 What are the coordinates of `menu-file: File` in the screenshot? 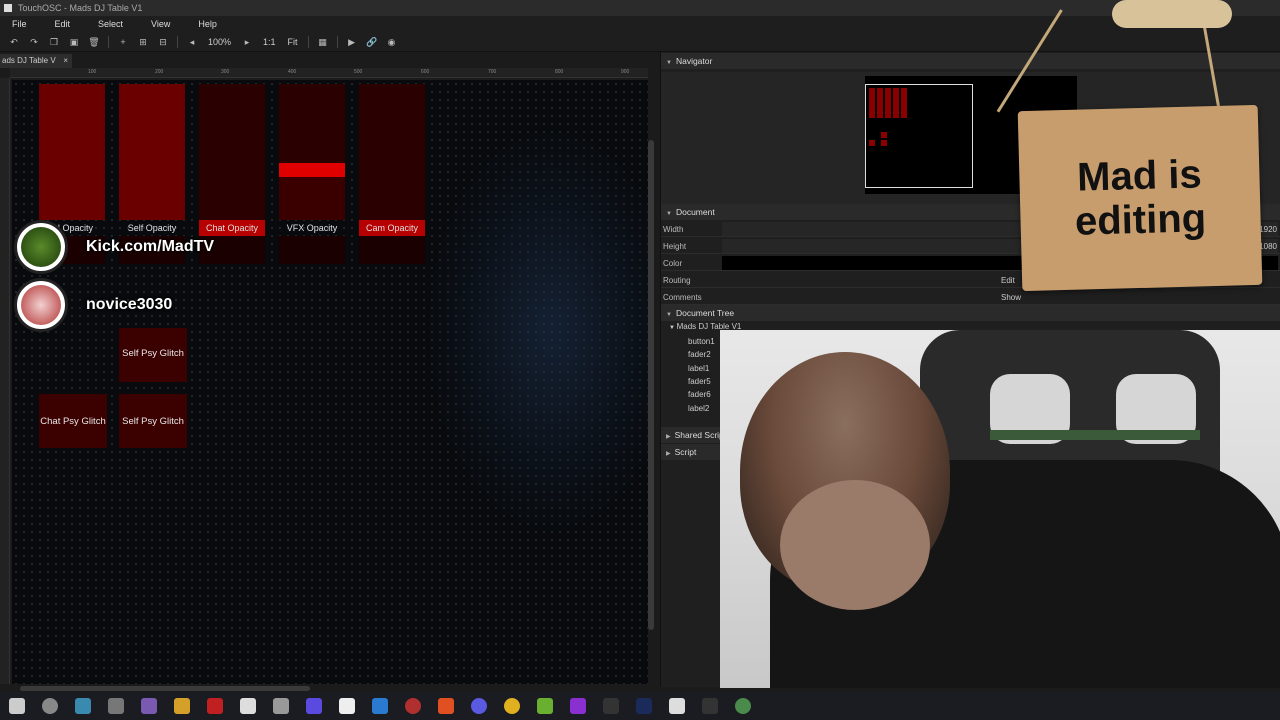 It's located at (19, 24).